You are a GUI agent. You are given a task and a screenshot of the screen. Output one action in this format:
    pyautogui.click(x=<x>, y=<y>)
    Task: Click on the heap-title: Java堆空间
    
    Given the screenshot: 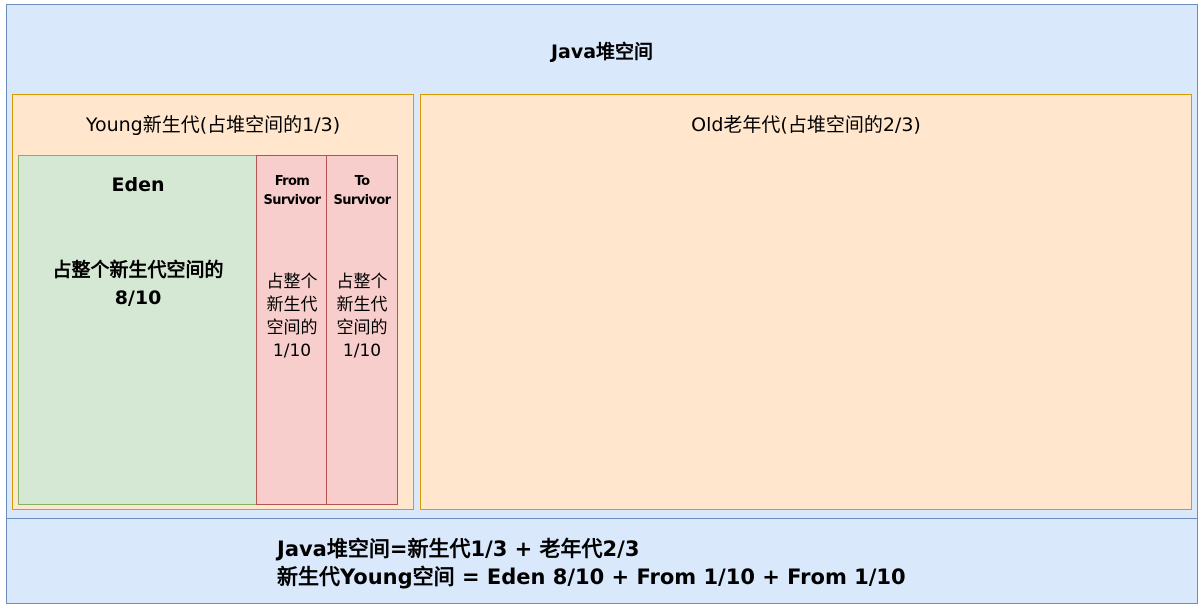 What is the action you would take?
    pyautogui.click(x=602, y=52)
    